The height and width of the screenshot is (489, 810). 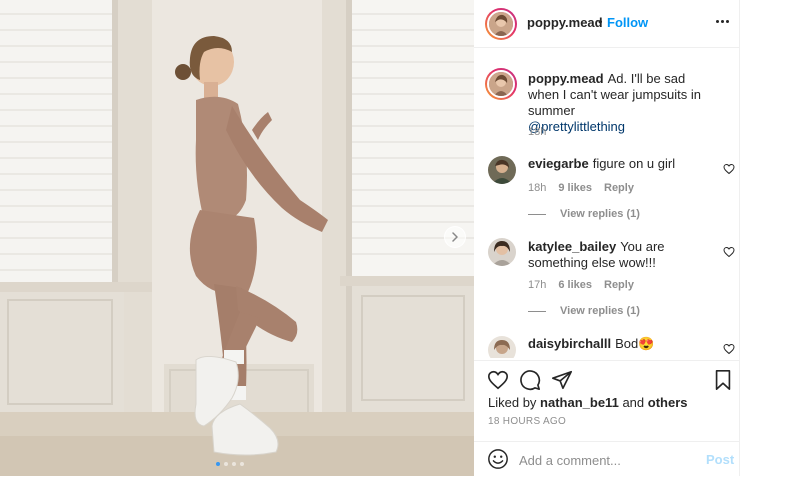 What do you see at coordinates (579, 402) in the screenshot?
I see `liked-by-user-link: nathan_be11` at bounding box center [579, 402].